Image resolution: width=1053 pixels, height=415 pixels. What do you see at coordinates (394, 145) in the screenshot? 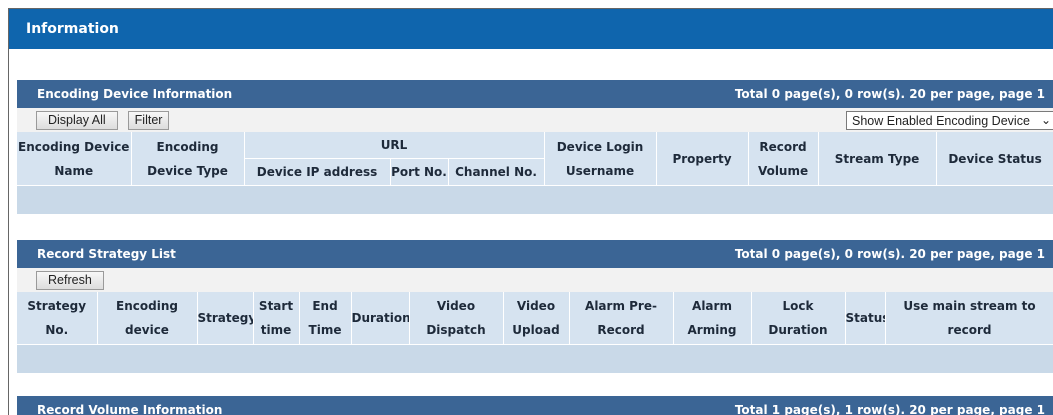
I see `col-group-url: URL` at bounding box center [394, 145].